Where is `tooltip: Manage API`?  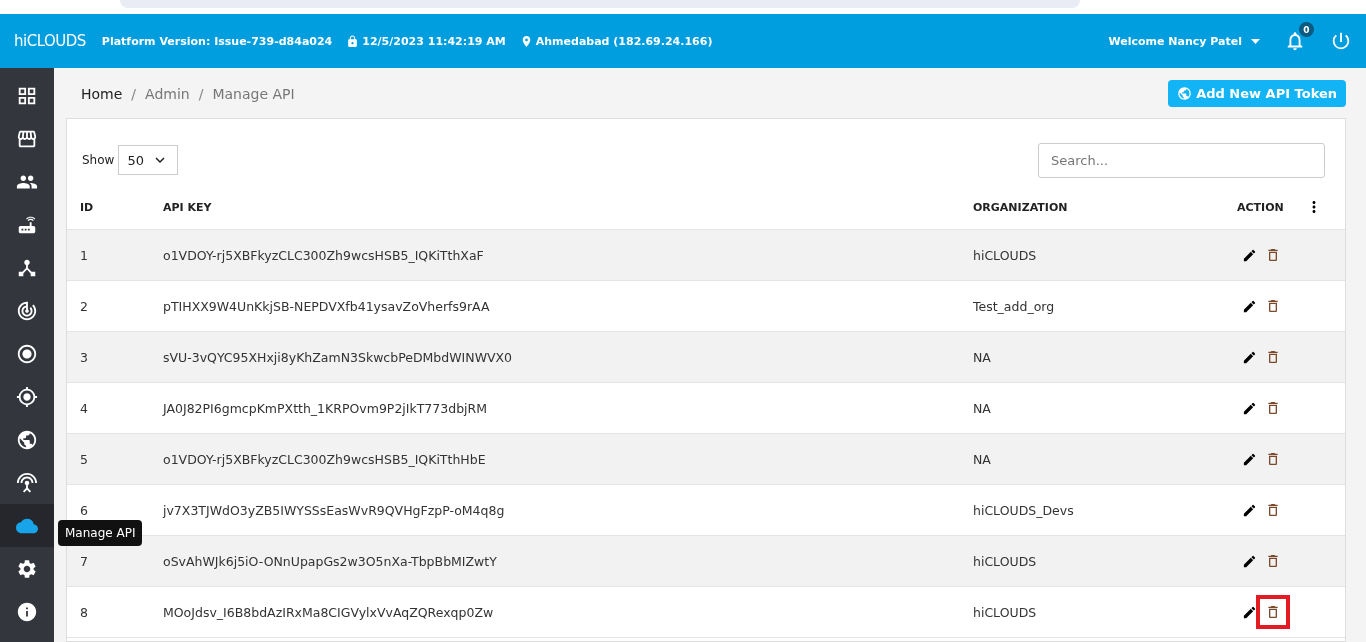 tooltip: Manage API is located at coordinates (100, 533).